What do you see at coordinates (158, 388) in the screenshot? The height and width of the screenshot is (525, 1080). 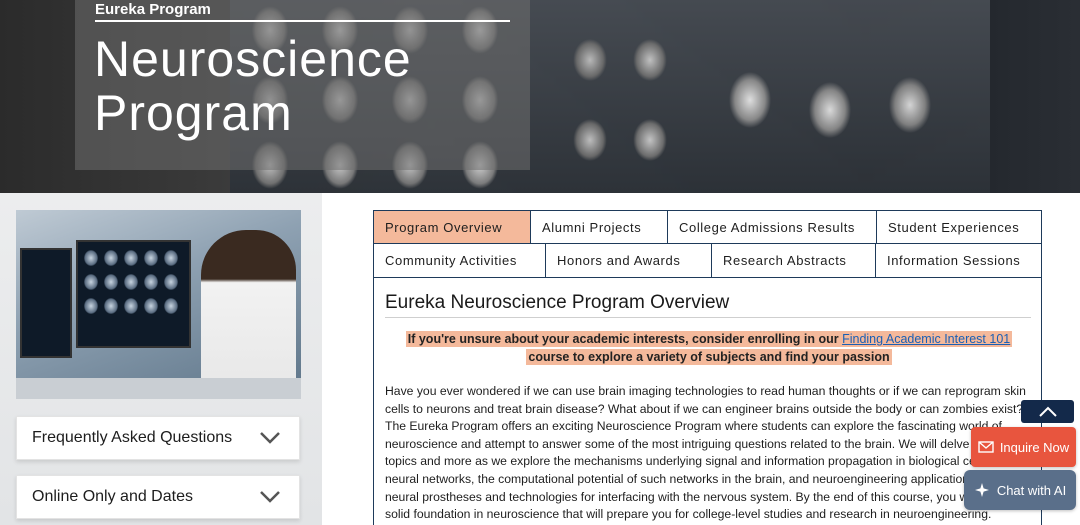 I see `desk-graphic` at bounding box center [158, 388].